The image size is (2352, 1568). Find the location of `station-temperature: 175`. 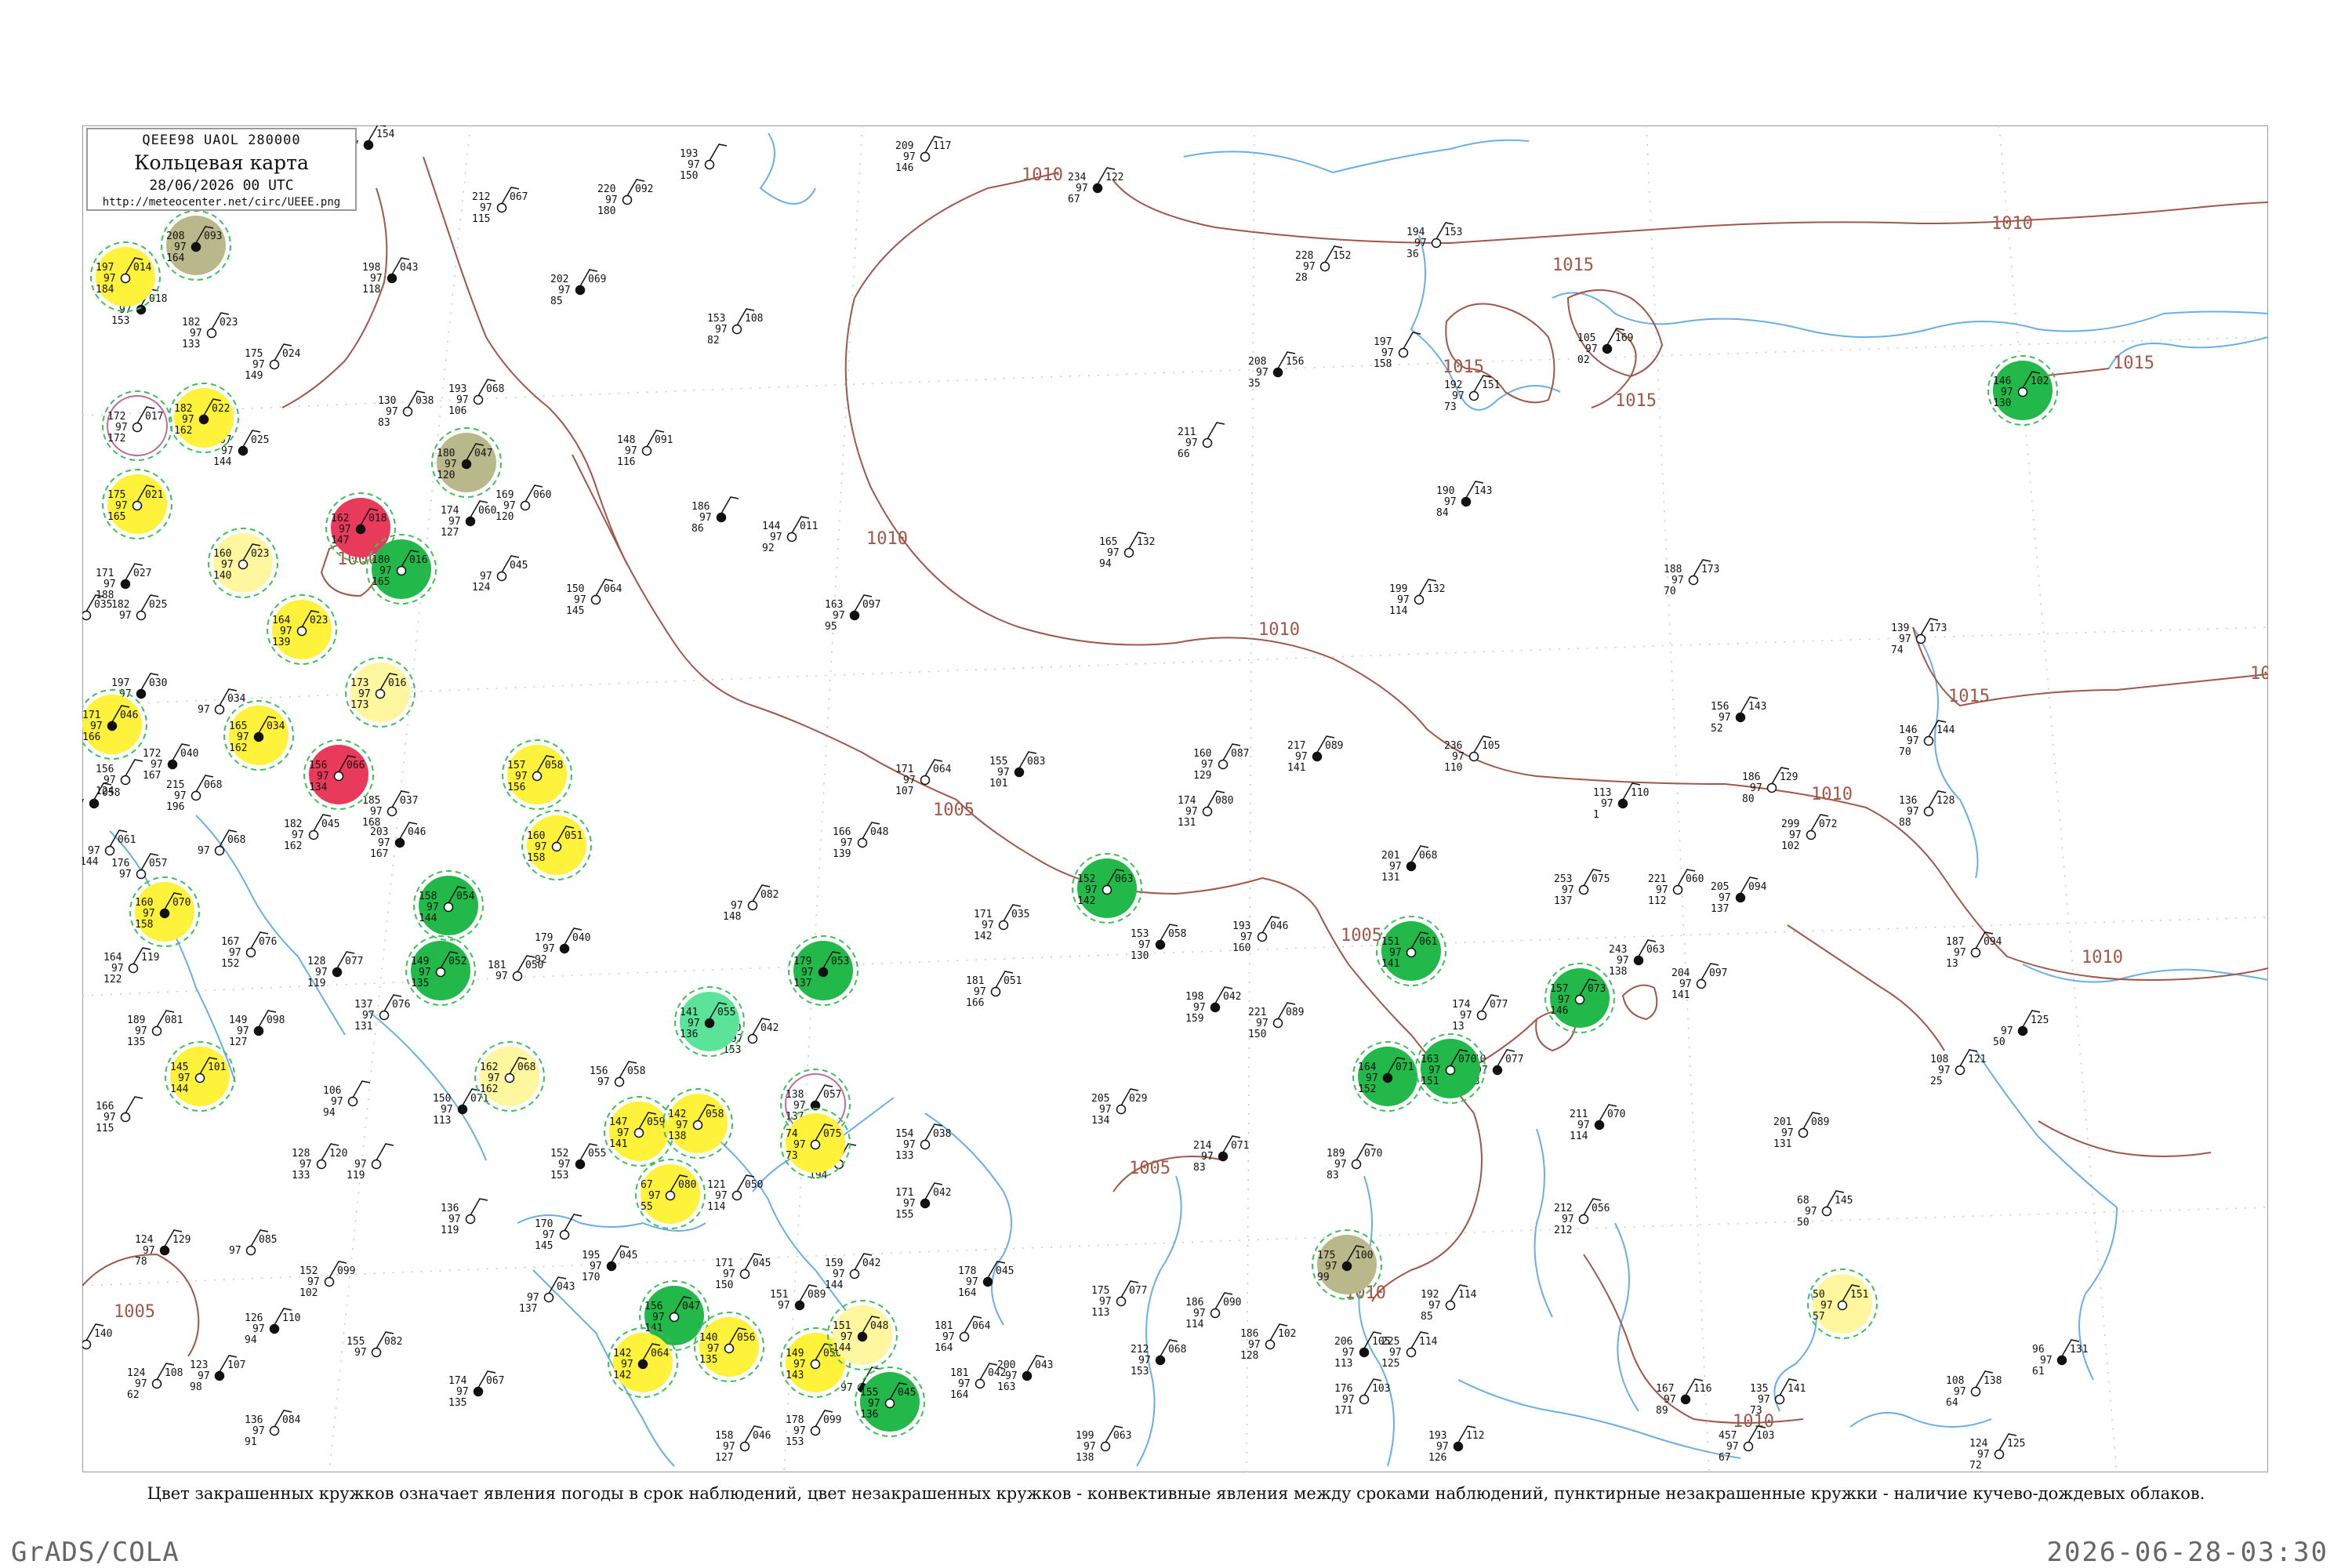

station-temperature: 175 is located at coordinates (116, 495).